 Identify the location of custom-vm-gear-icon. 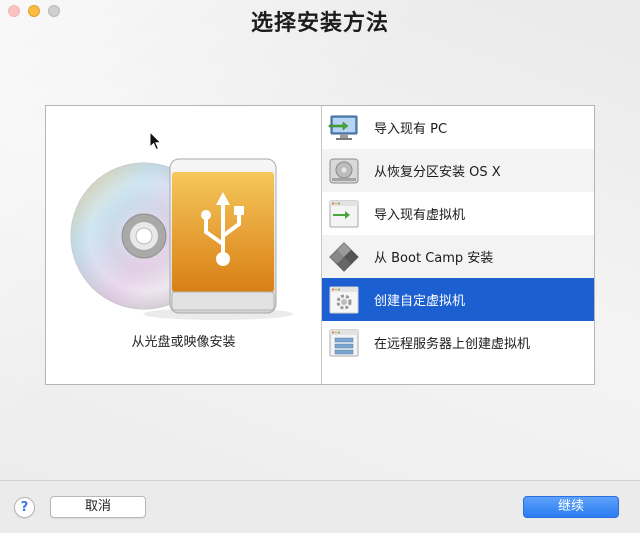
(344, 299).